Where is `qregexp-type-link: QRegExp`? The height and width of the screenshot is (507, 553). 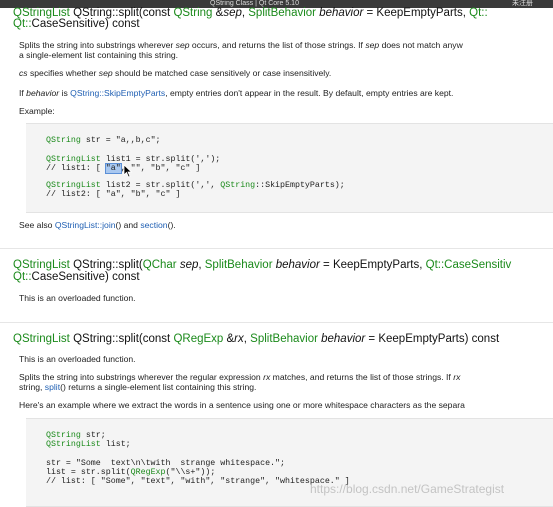 qregexp-type-link: QRegExp is located at coordinates (198, 339).